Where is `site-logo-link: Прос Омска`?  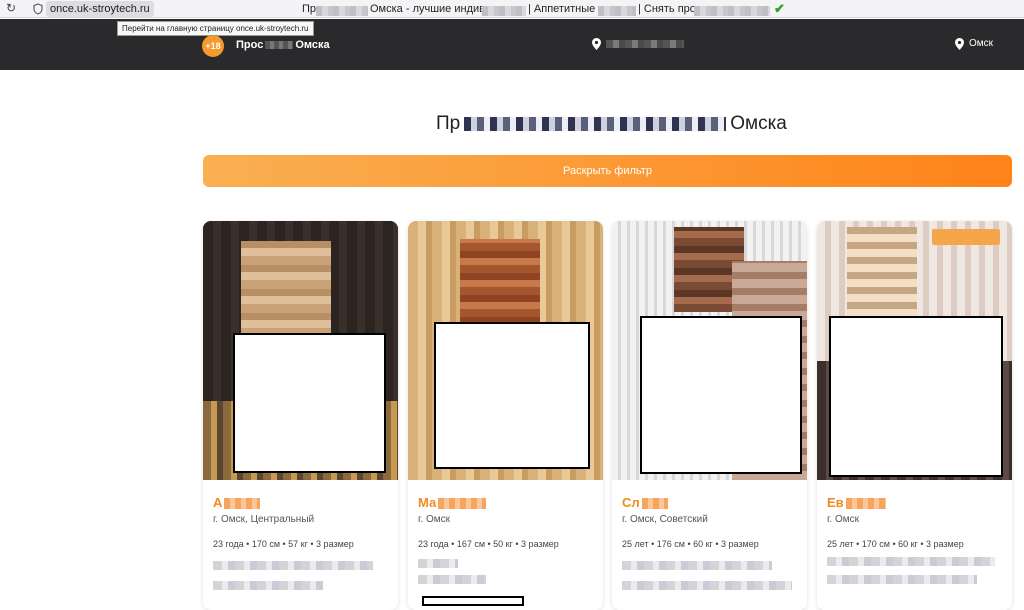 site-logo-link: Прос Омска is located at coordinates (283, 45).